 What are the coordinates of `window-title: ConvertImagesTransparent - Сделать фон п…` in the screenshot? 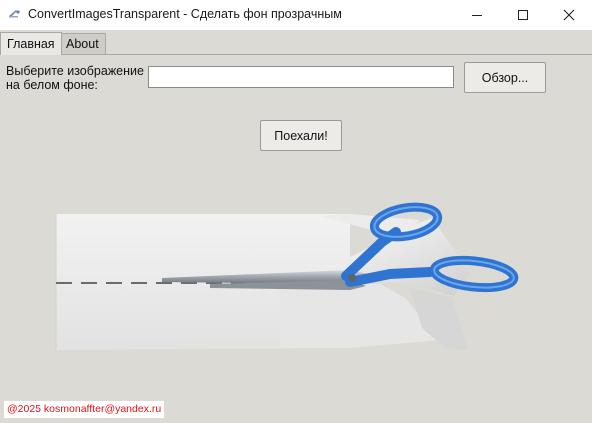 It's located at (185, 14).